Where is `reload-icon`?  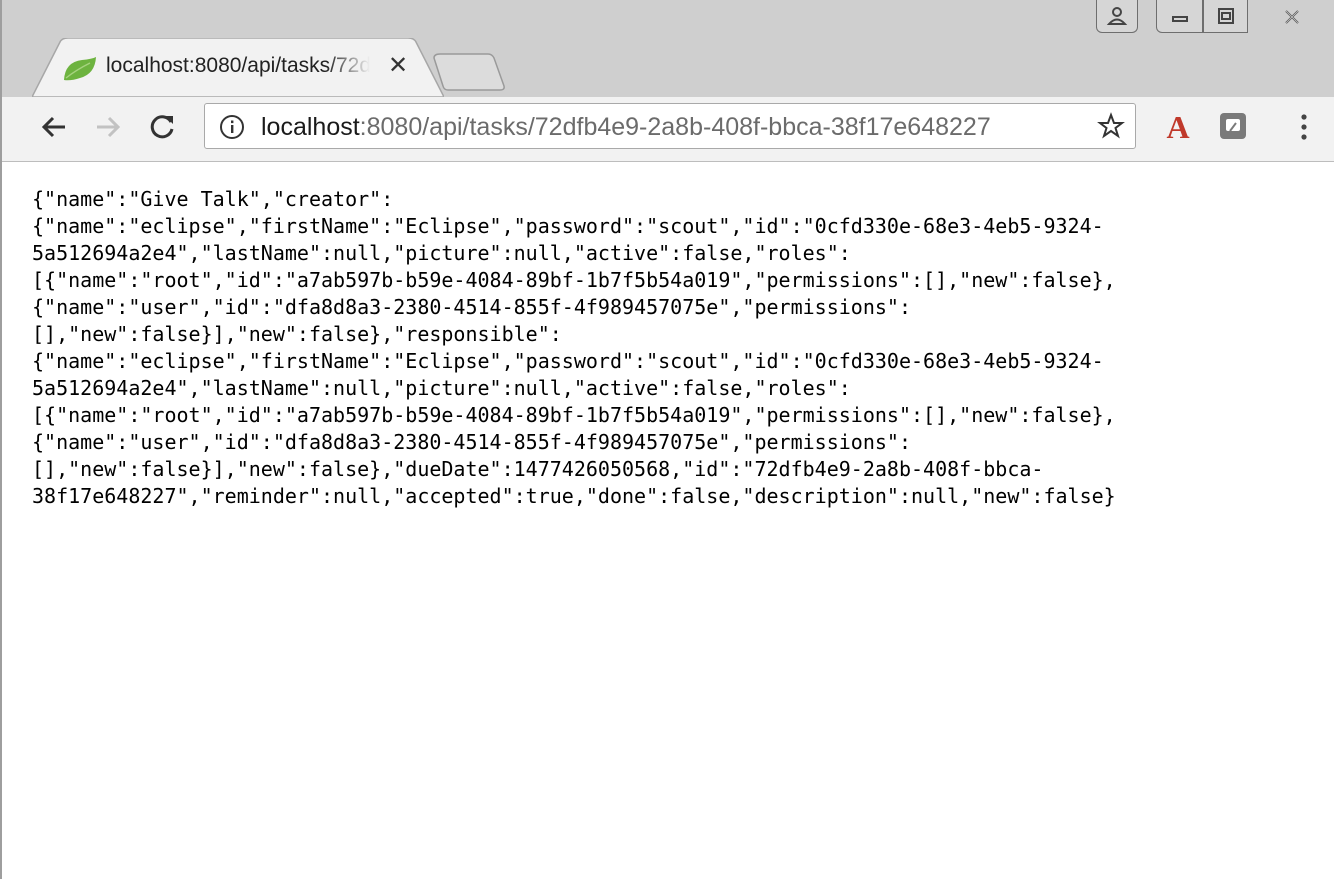
reload-icon is located at coordinates (162, 127).